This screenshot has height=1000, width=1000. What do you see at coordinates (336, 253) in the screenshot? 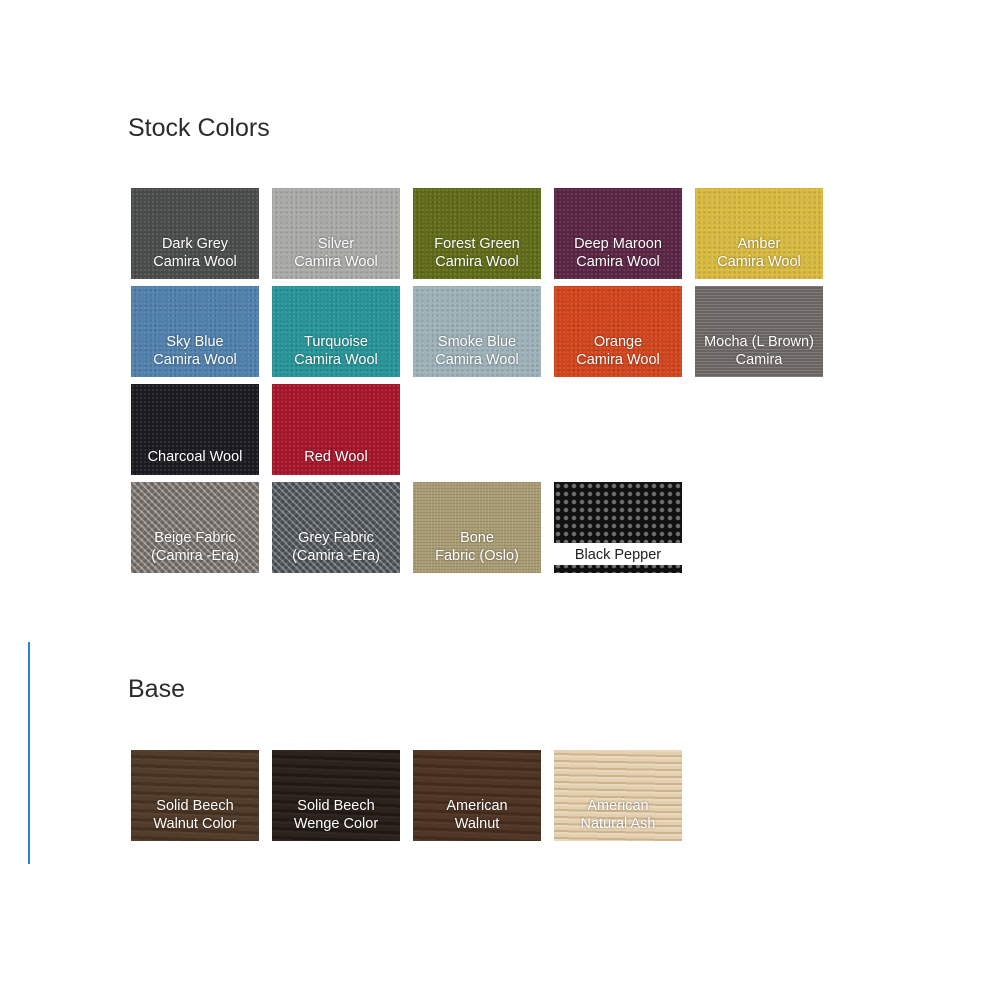
I see `swatch-label: Silver Camira Wool` at bounding box center [336, 253].